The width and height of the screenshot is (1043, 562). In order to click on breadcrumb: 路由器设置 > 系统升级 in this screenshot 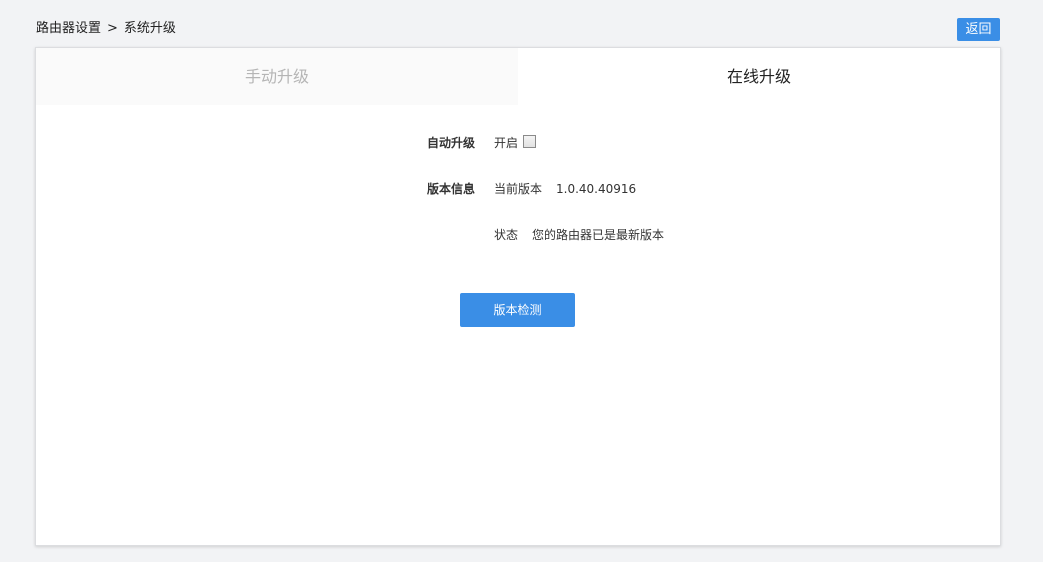, I will do `click(106, 29)`.